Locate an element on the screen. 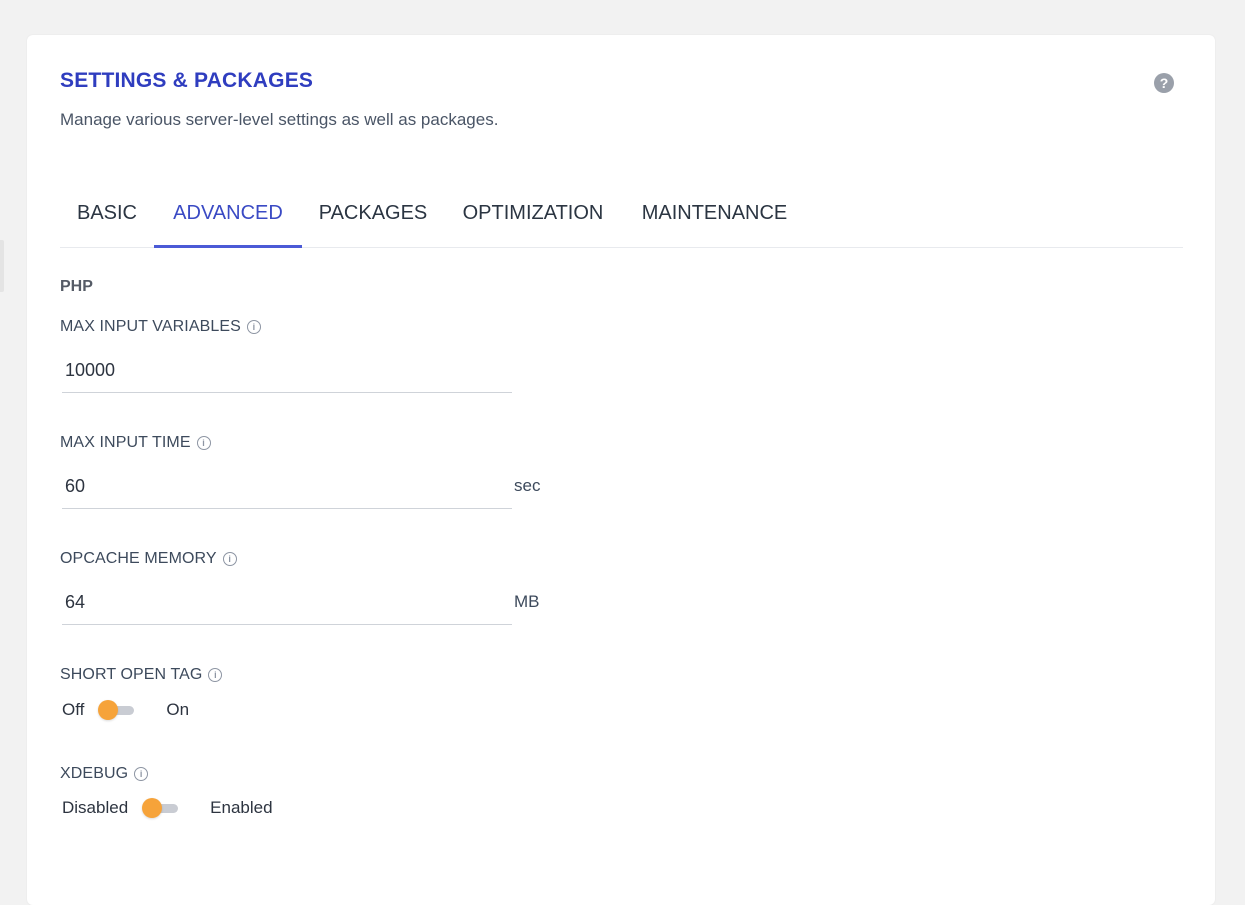 Image resolution: width=1245 pixels, height=905 pixels. xdebug-off-label: Disabled is located at coordinates (95, 807).